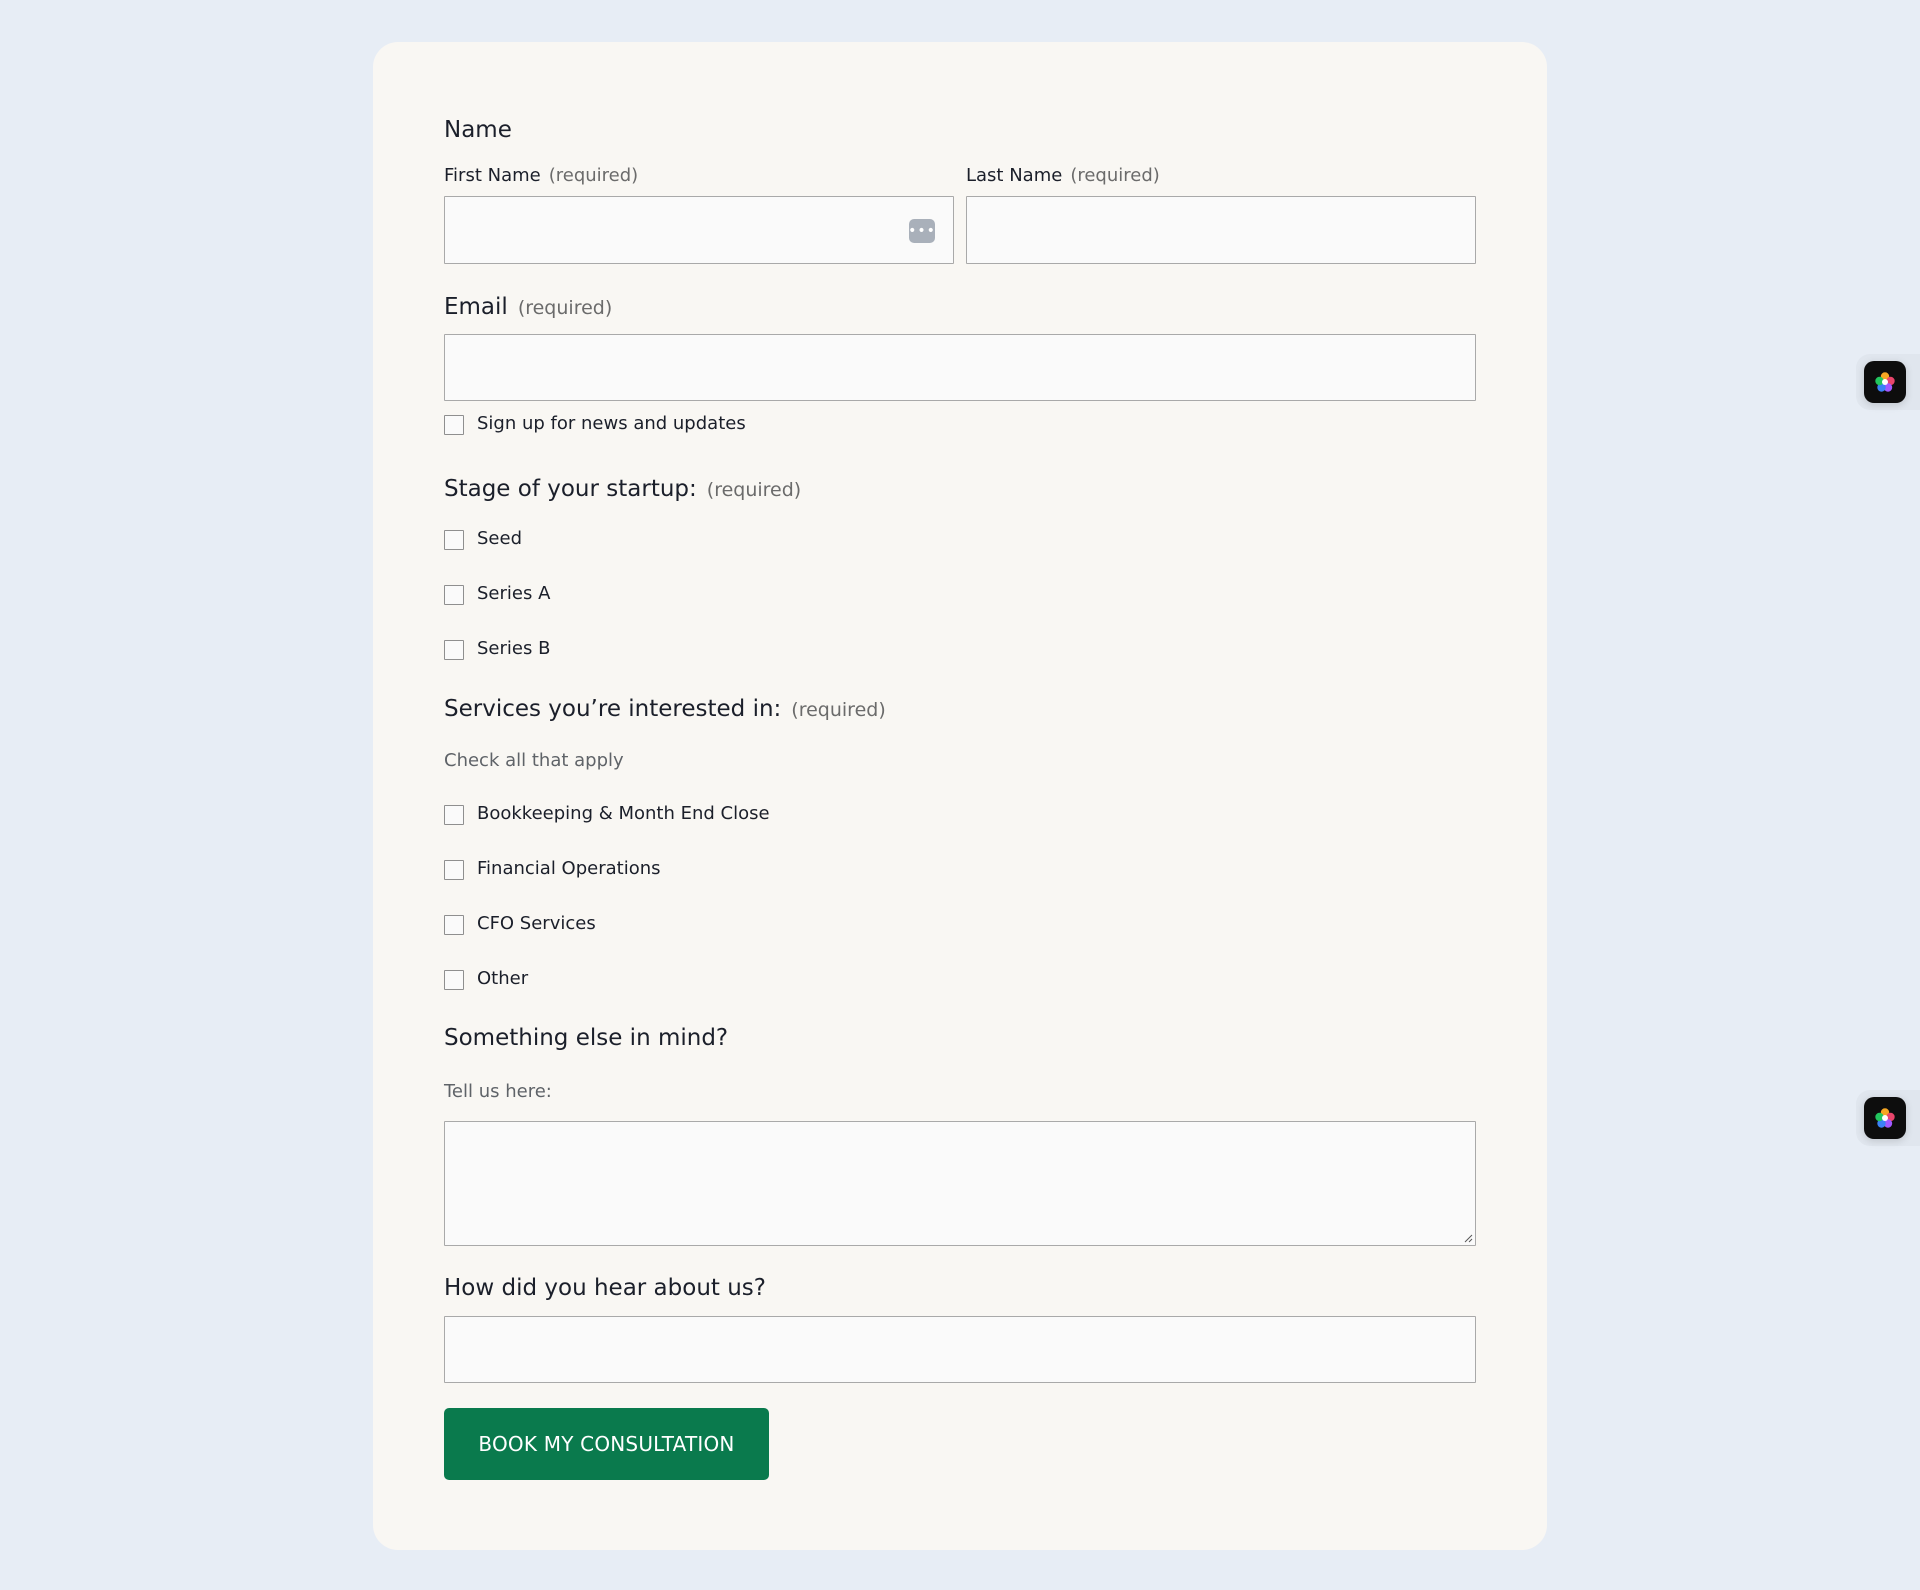 The image size is (1920, 1590). What do you see at coordinates (498, 1091) in the screenshot?
I see `something-else-description: Tell us here:` at bounding box center [498, 1091].